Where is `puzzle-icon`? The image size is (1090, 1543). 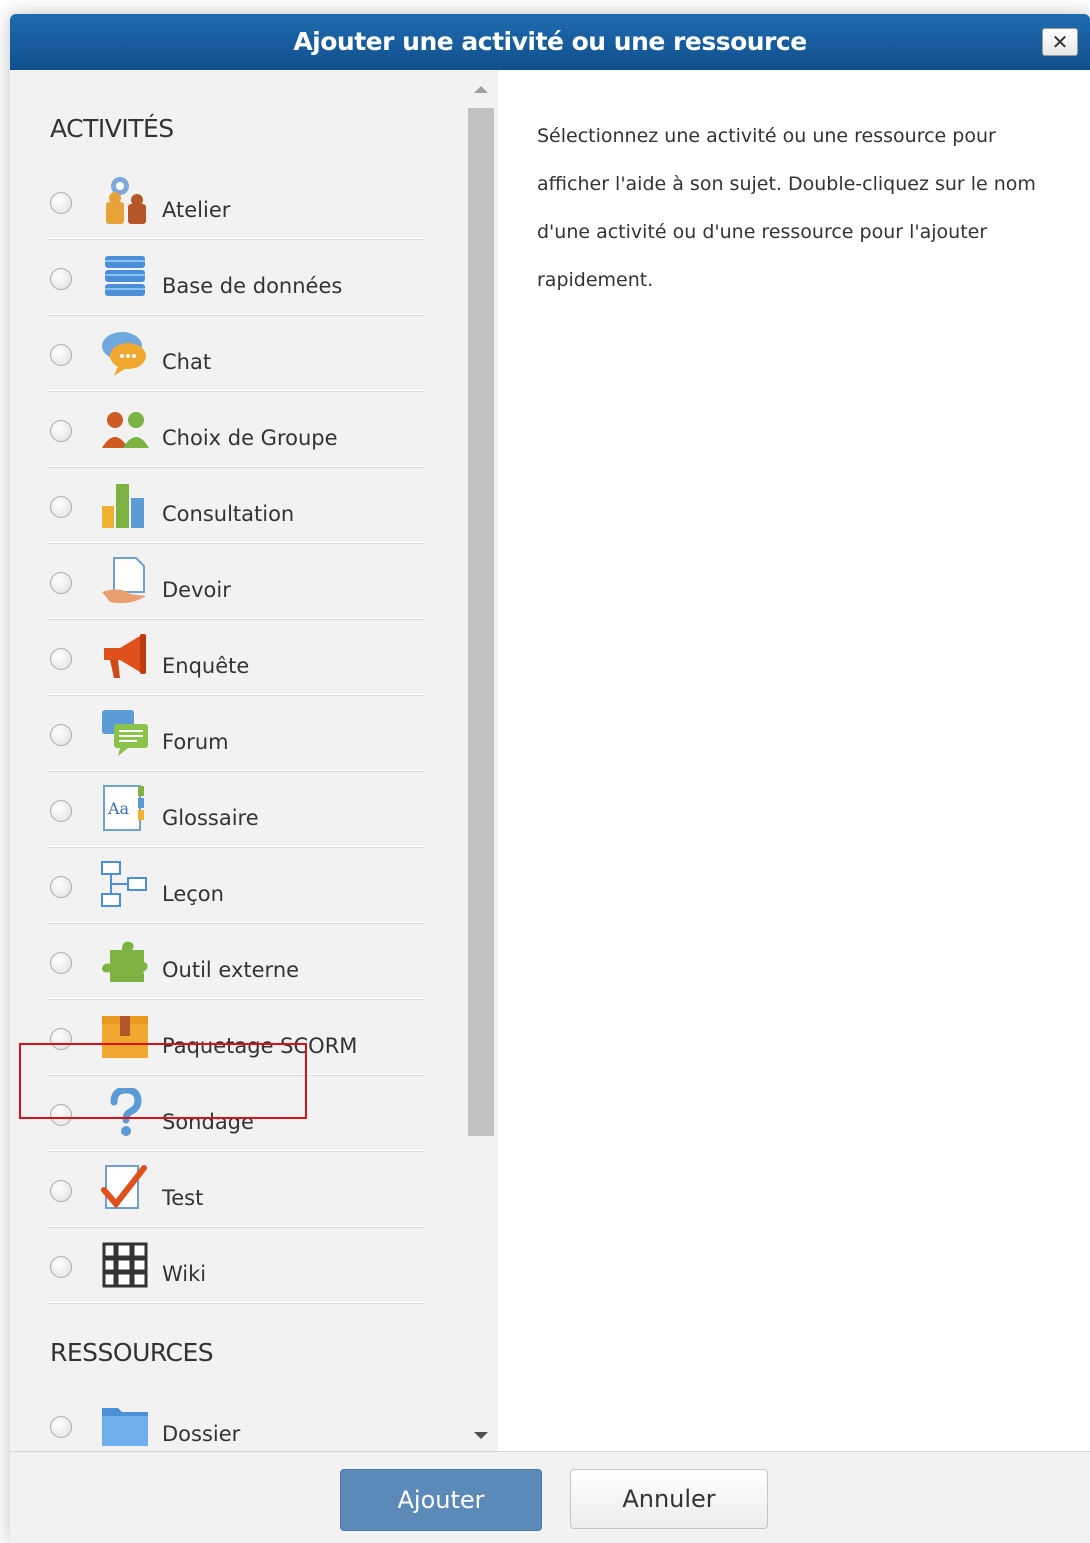 puzzle-icon is located at coordinates (125, 961).